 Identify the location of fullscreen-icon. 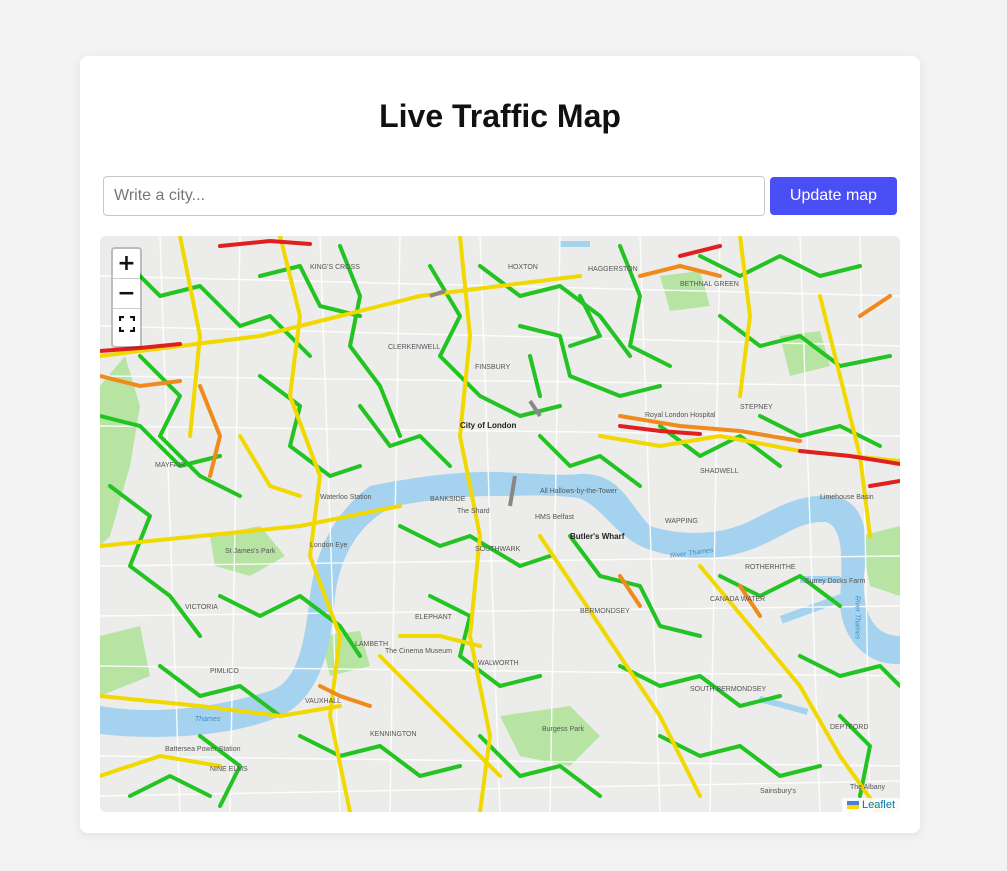
(126, 324).